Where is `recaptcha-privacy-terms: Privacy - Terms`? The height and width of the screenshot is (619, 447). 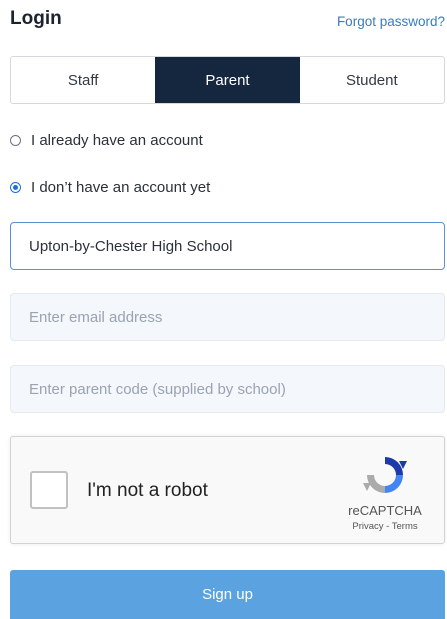 recaptcha-privacy-terms: Privacy - Terms is located at coordinates (385, 526).